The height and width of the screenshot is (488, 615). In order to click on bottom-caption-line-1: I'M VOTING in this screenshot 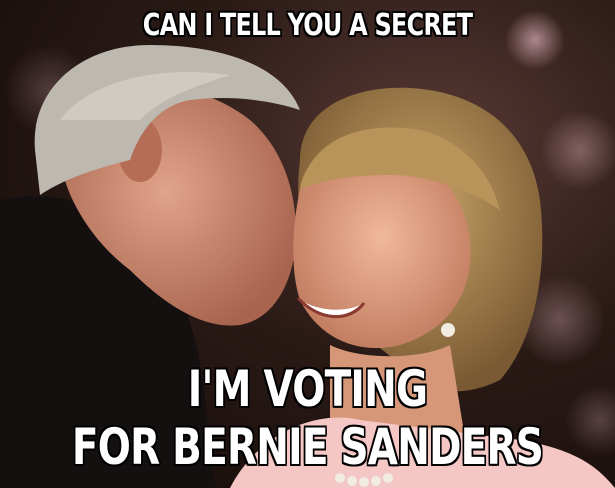, I will do `click(307, 389)`.